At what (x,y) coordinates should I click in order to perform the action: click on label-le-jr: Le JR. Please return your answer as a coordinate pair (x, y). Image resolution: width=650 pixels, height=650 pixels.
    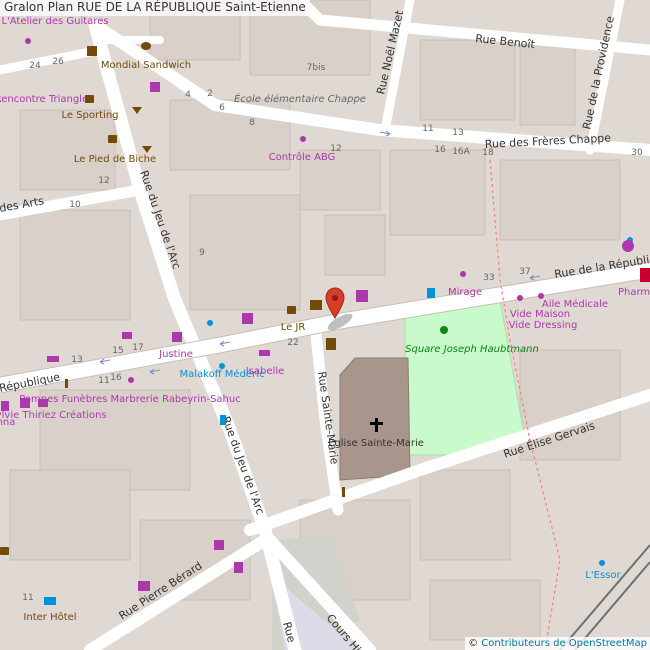
    Looking at the image, I should click on (293, 327).